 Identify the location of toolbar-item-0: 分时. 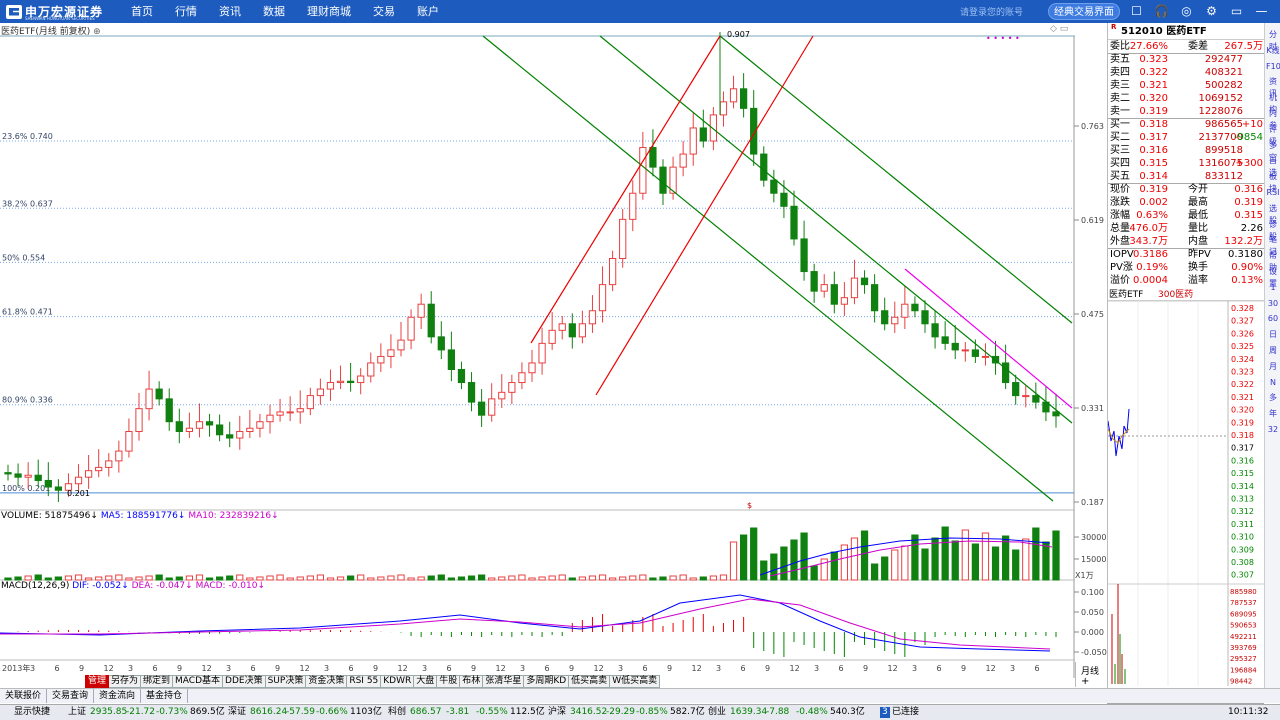
(1273, 40).